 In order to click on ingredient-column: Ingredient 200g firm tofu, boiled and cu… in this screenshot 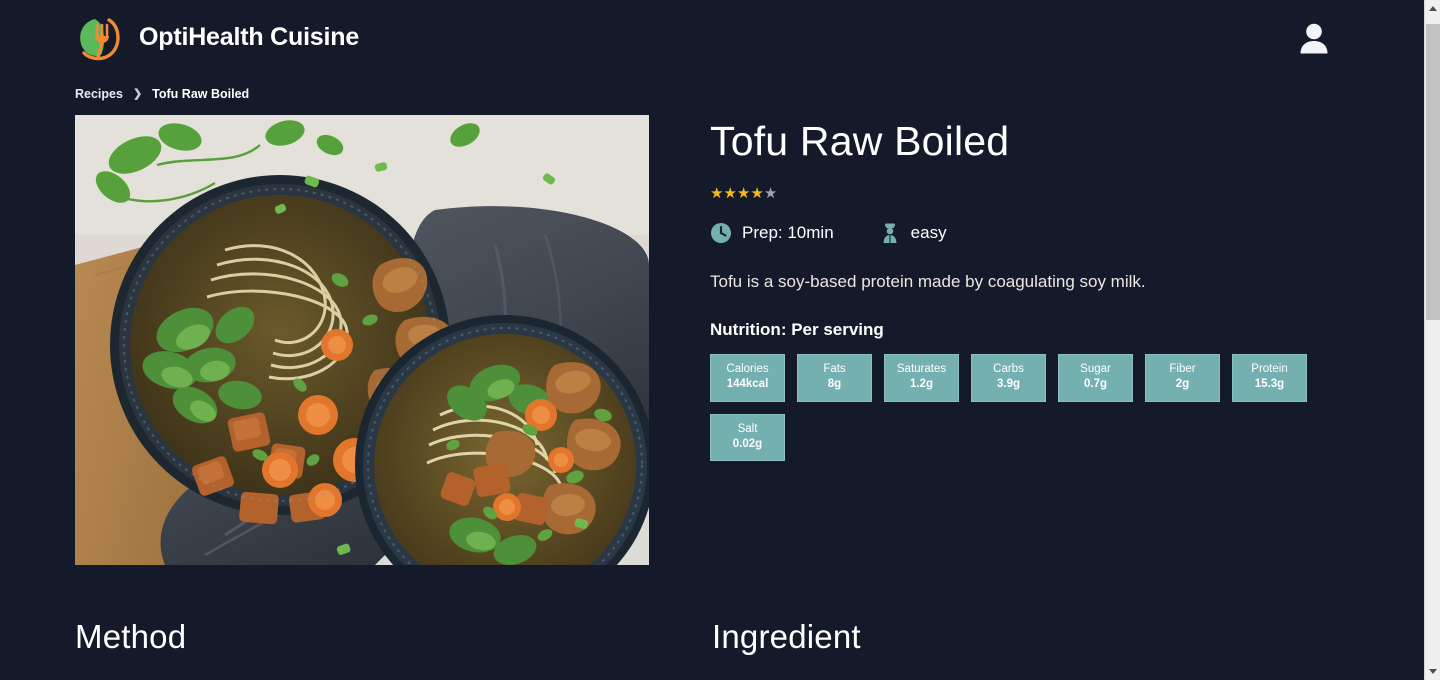, I will do `click(1030, 649)`.